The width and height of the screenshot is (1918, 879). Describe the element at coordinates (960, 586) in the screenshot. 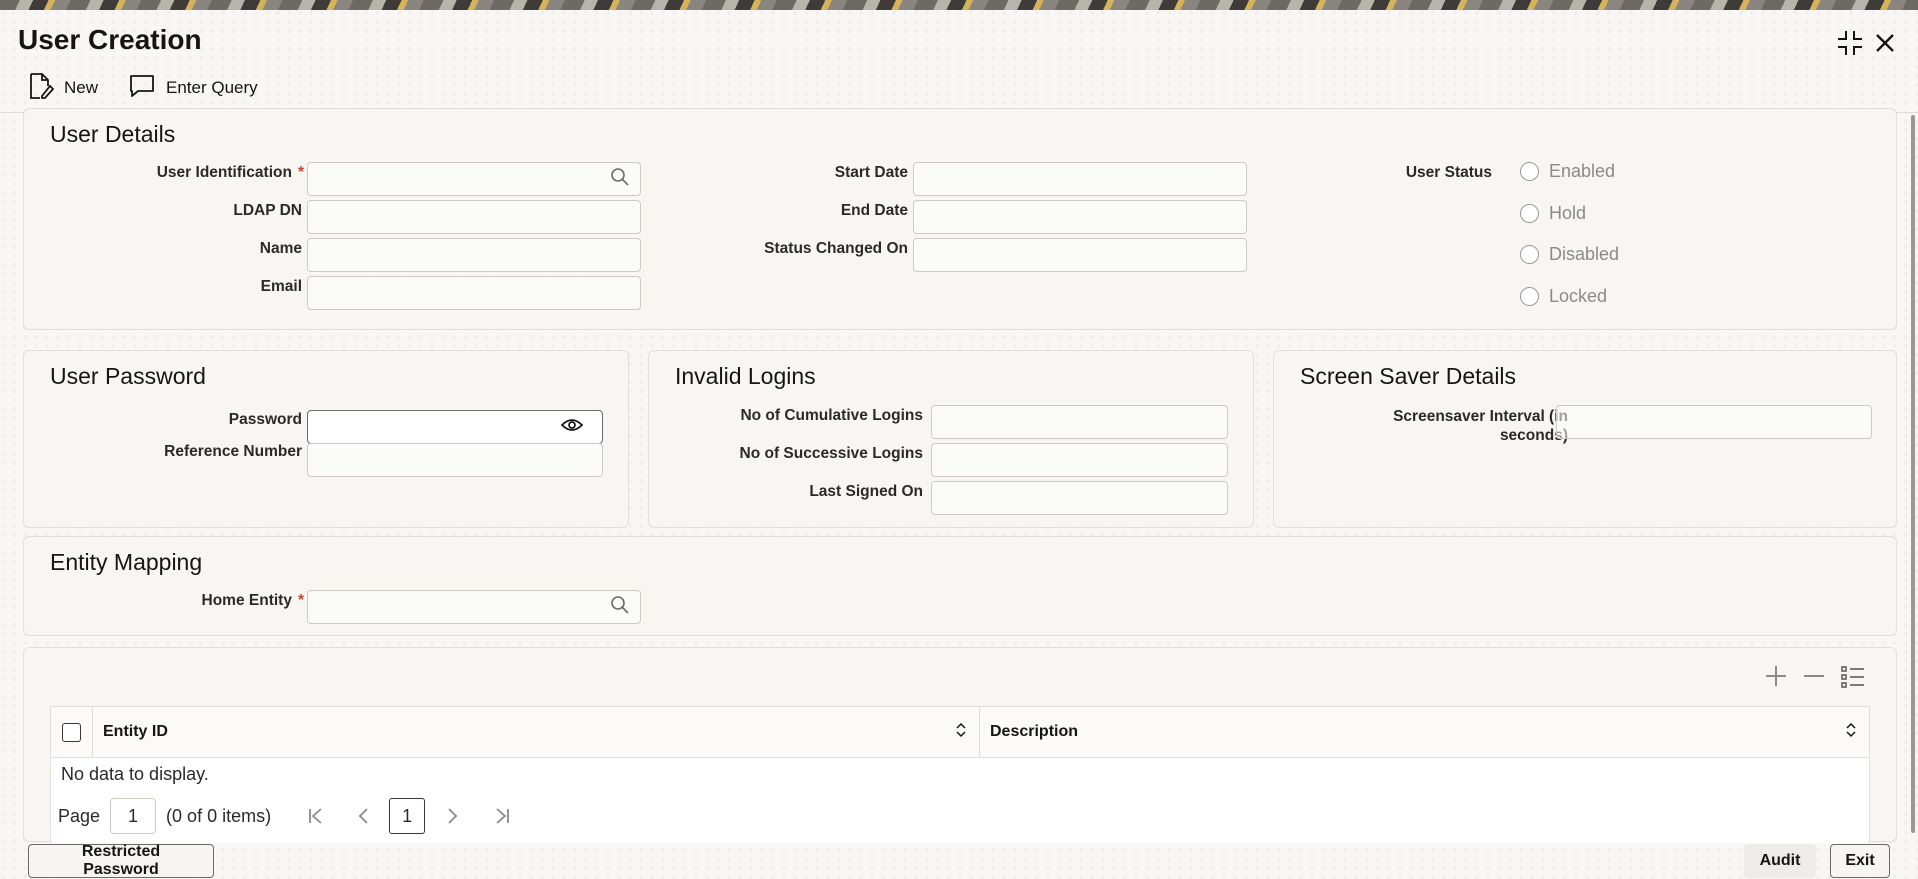

I see `entity-mapping-panel: Entity Mapping Home Entity *` at that location.